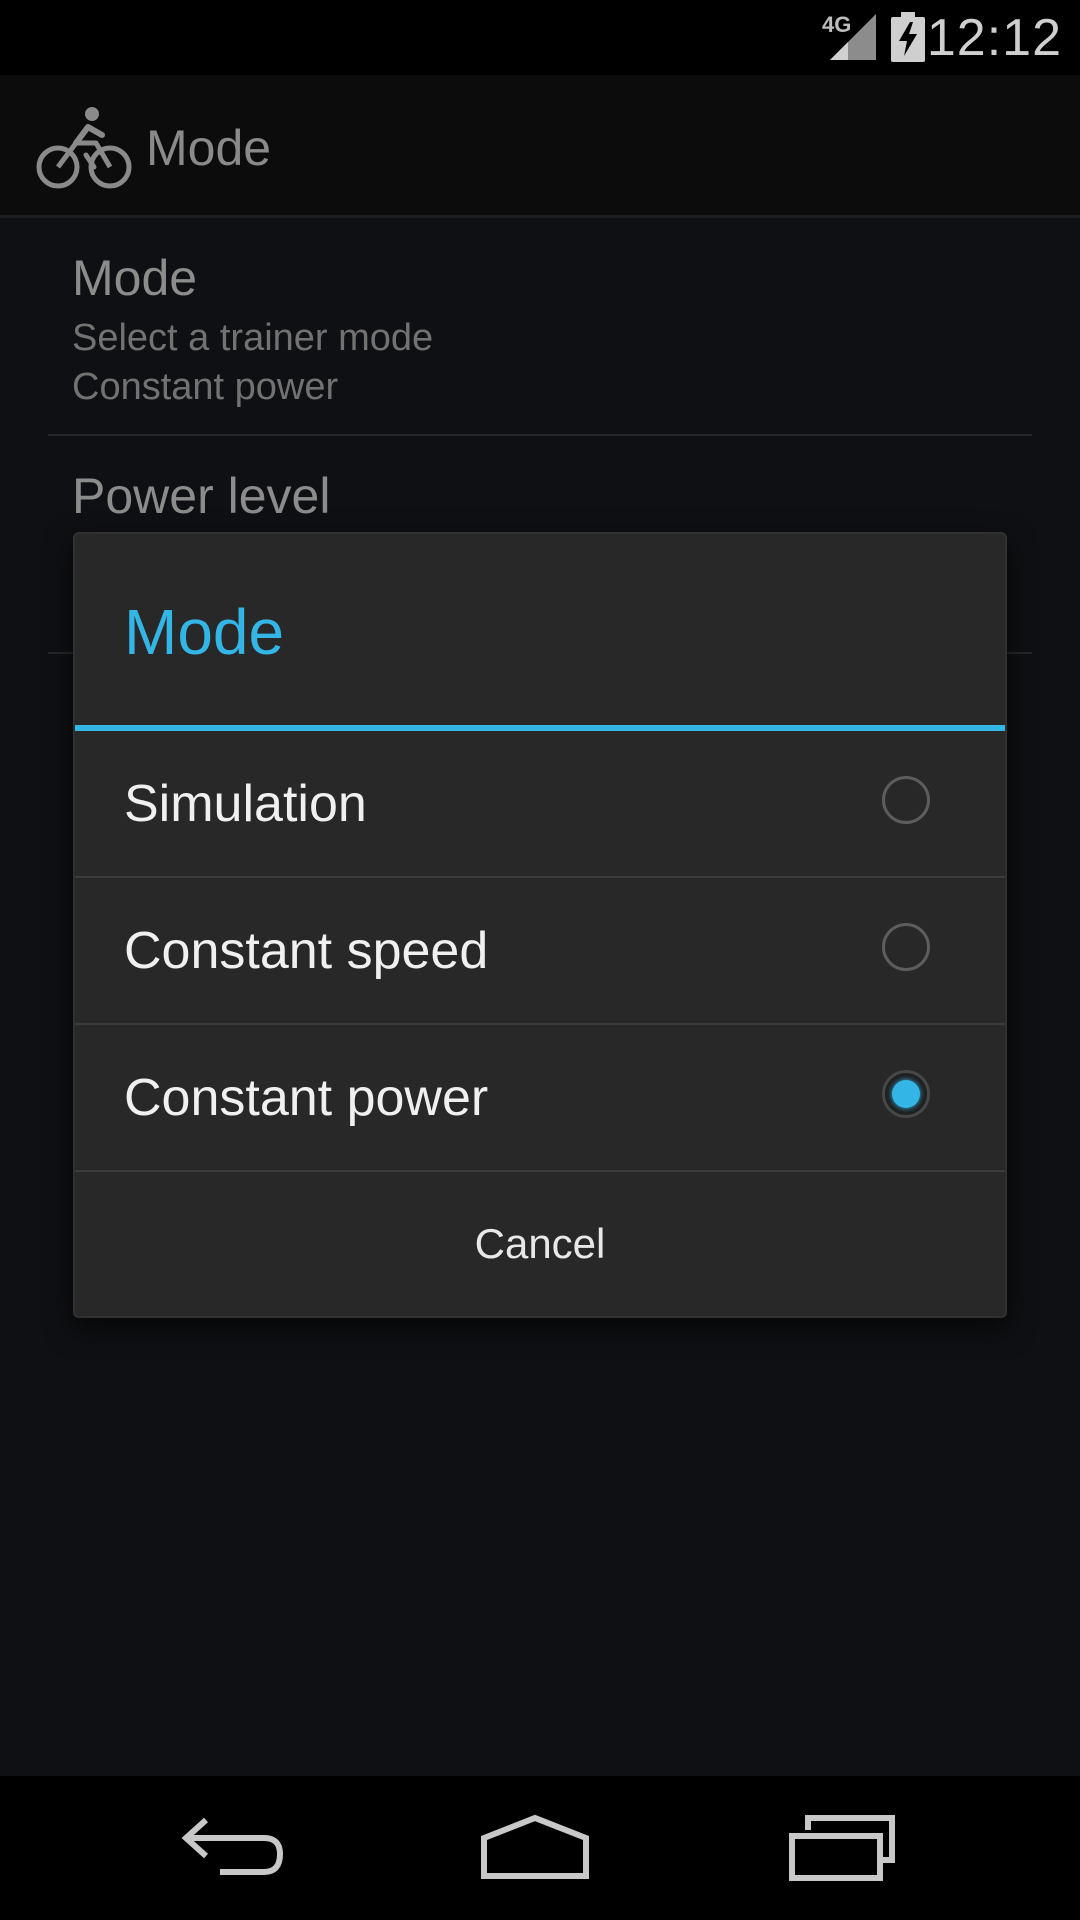 The height and width of the screenshot is (1920, 1080). What do you see at coordinates (306, 951) in the screenshot?
I see `option-label: Constant speed` at bounding box center [306, 951].